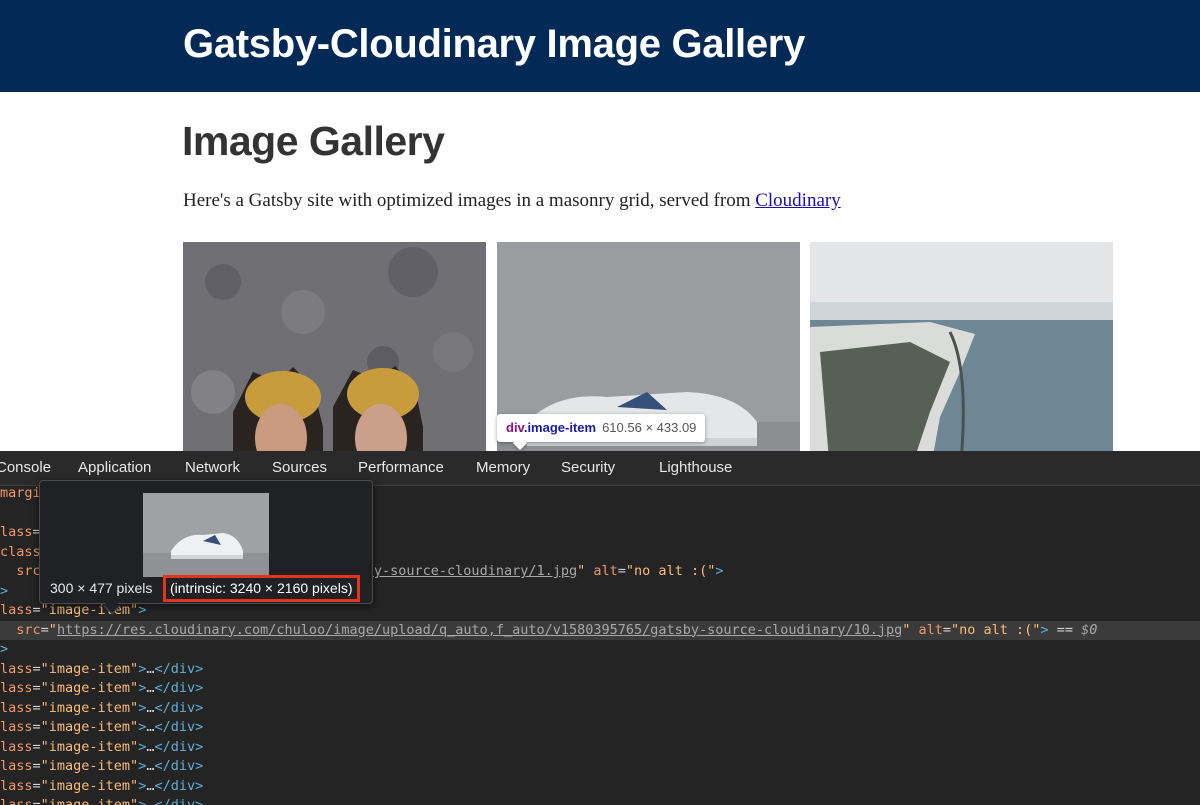 The image size is (1200, 805). Describe the element at coordinates (52, 629) in the screenshot. I see `code-token: "` at that location.